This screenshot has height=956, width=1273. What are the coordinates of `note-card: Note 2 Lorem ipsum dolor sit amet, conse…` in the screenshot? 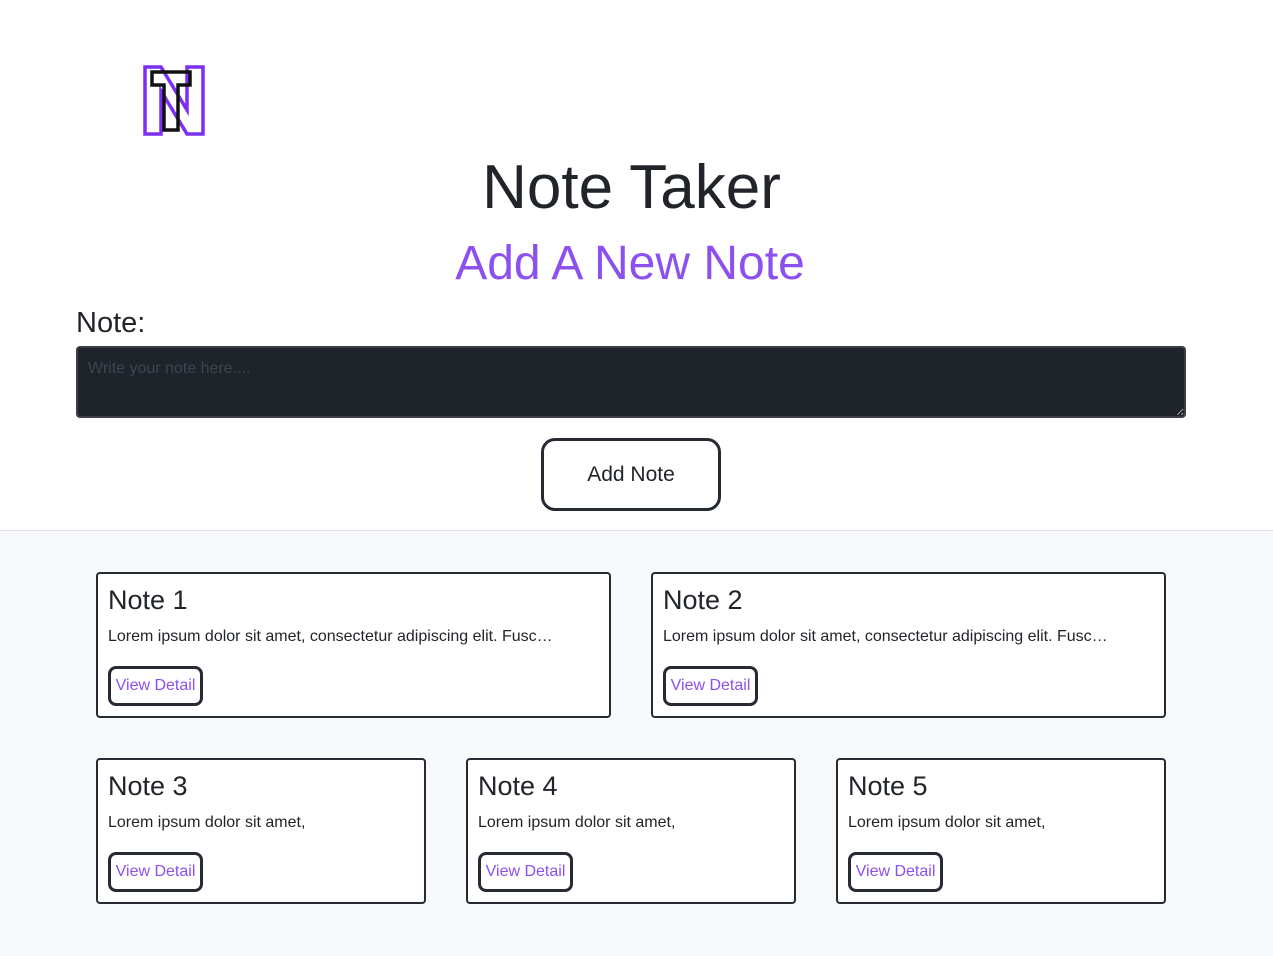 It's located at (908, 645).